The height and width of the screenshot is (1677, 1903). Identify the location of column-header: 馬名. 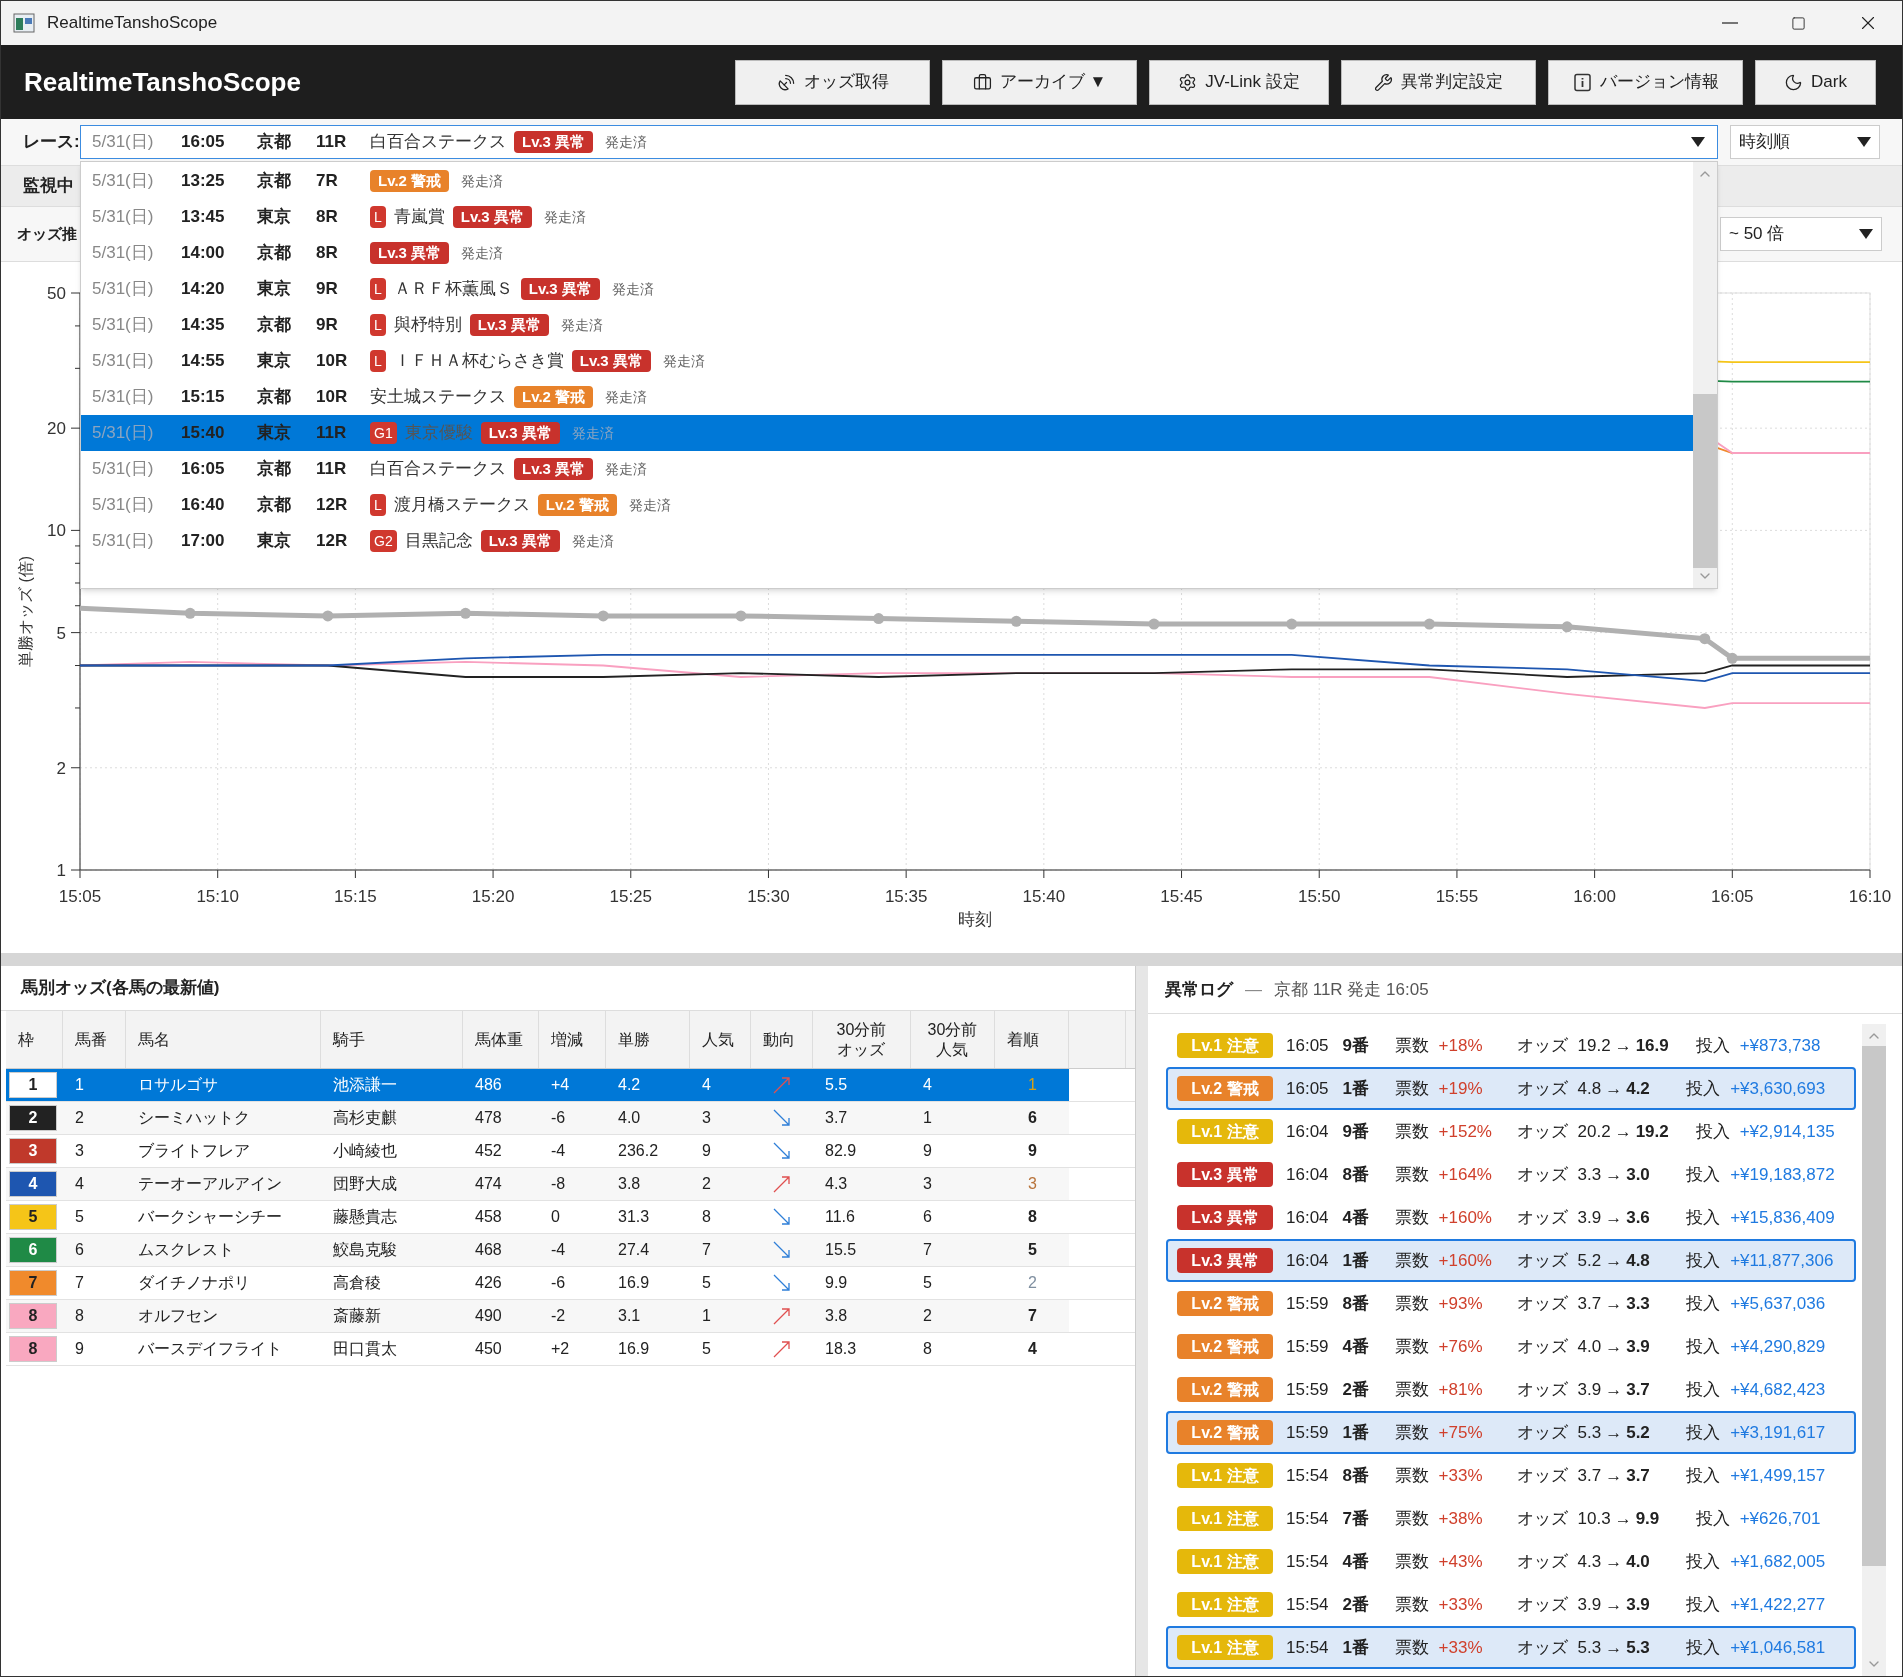
(154, 1039).